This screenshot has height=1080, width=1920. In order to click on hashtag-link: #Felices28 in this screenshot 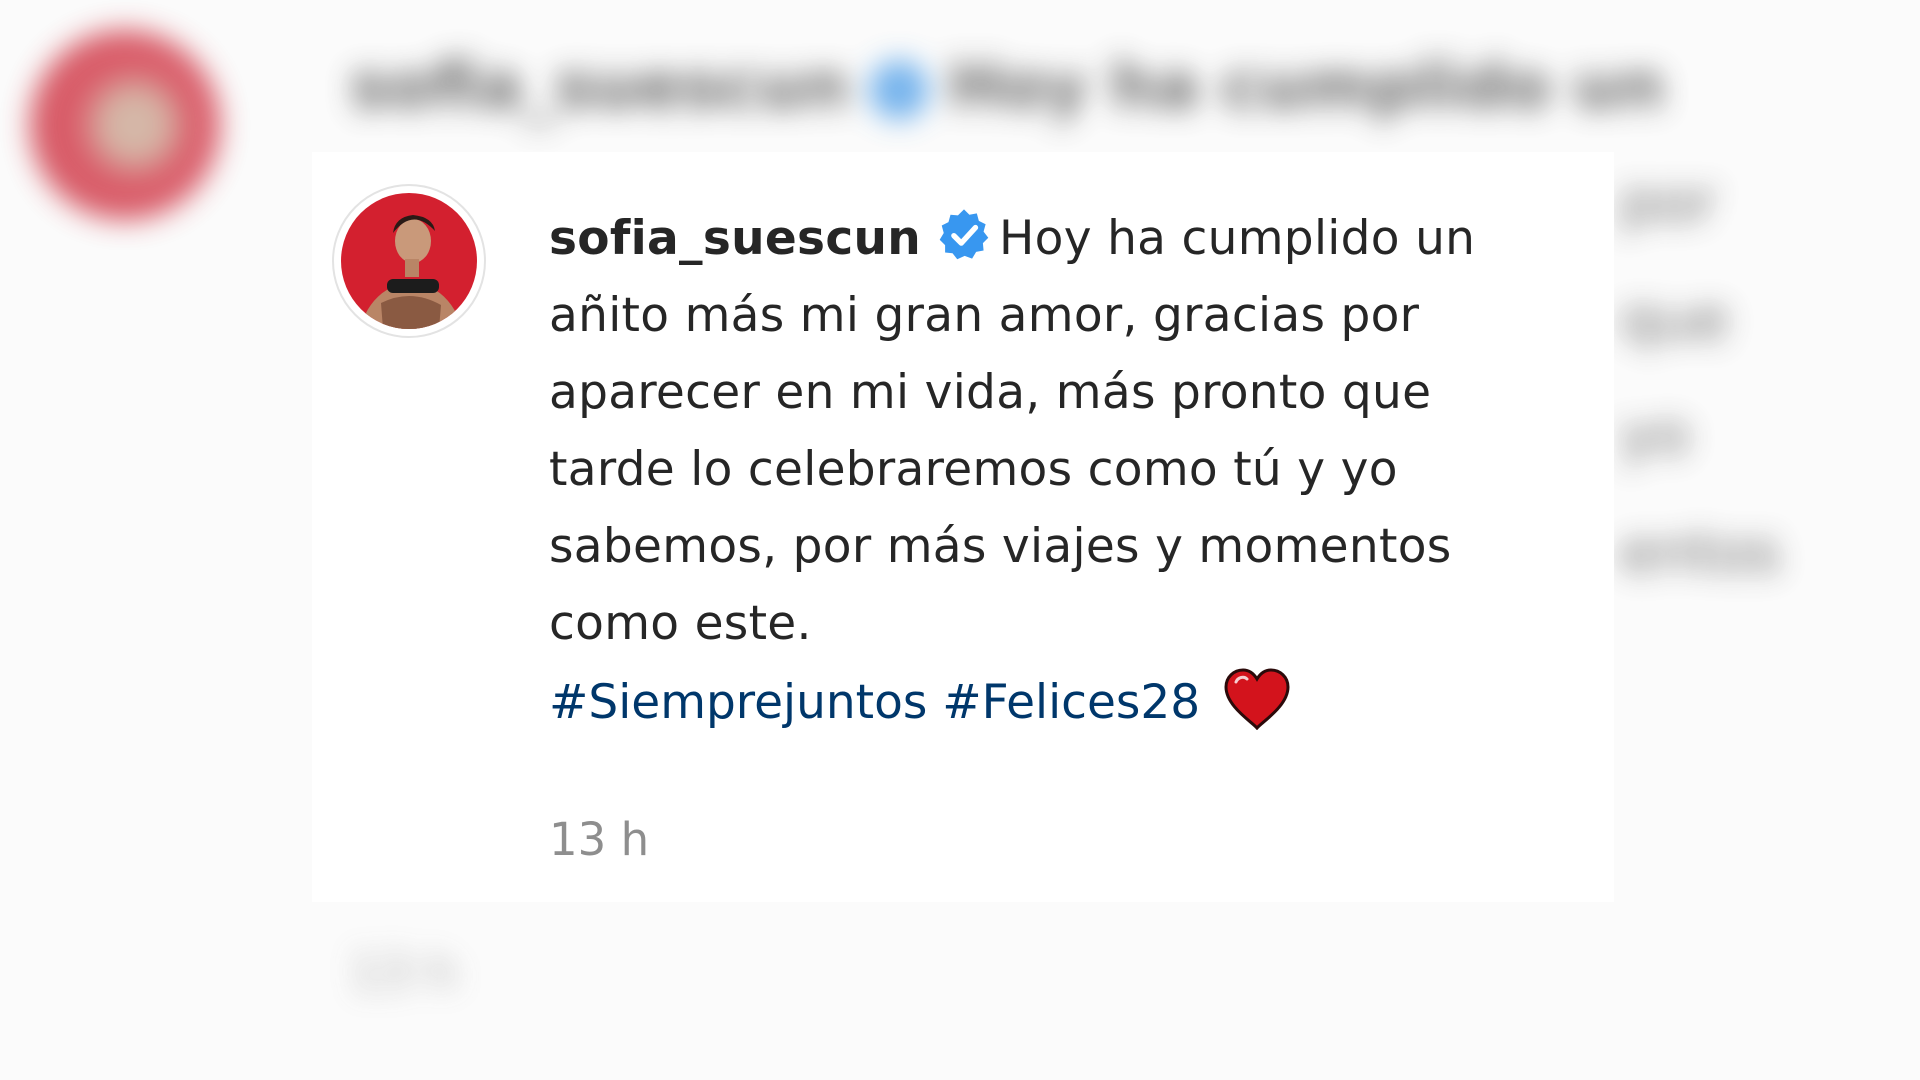, I will do `click(1071, 702)`.